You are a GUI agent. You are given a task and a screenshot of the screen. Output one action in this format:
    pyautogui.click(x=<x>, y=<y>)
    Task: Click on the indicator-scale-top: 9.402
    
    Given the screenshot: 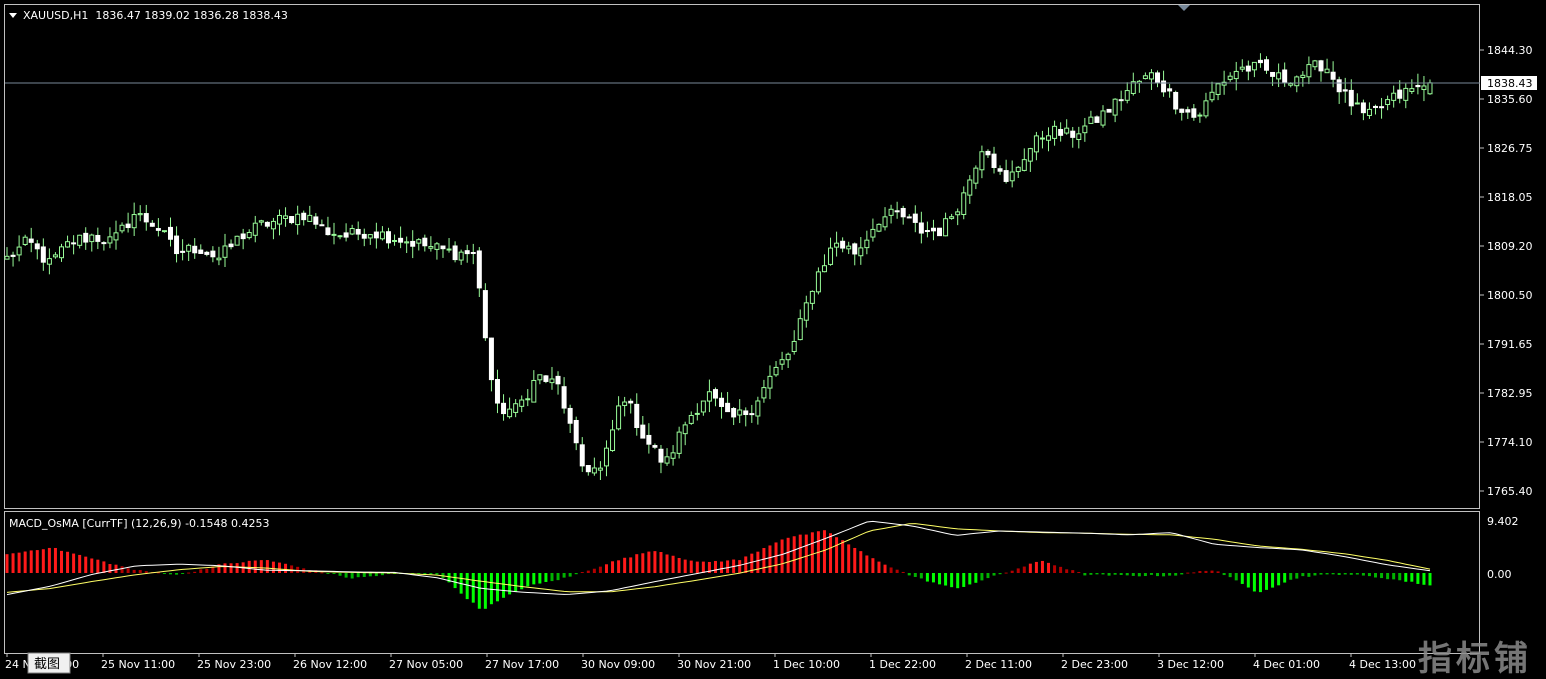 What is the action you would take?
    pyautogui.click(x=1503, y=521)
    